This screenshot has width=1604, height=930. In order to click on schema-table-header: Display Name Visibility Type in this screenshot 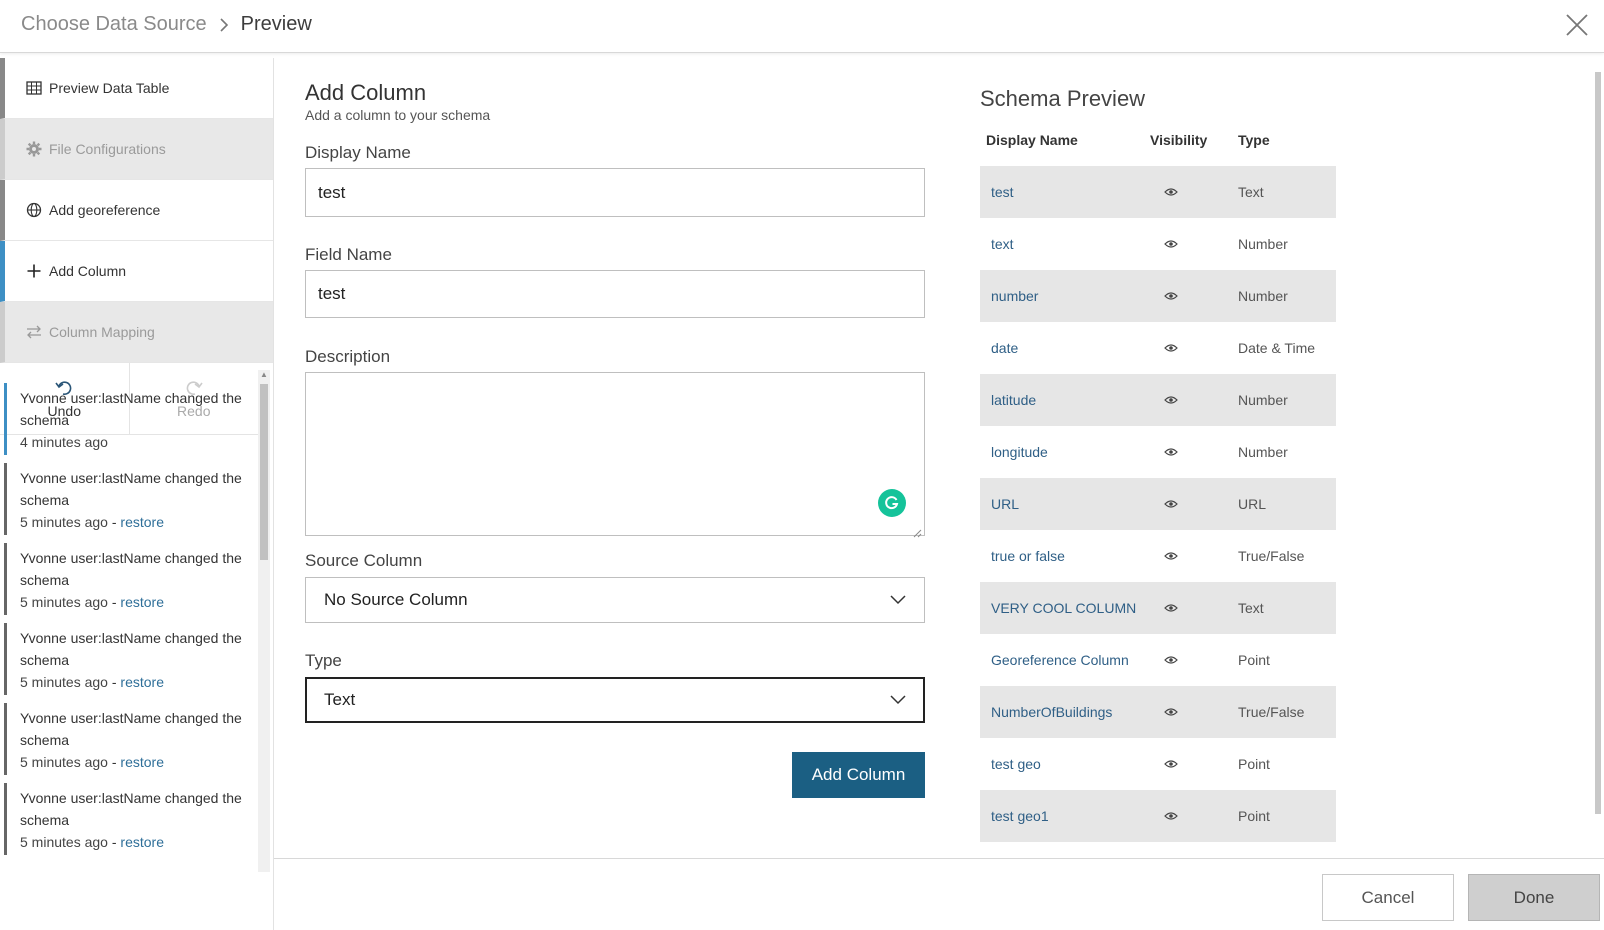, I will do `click(1158, 140)`.